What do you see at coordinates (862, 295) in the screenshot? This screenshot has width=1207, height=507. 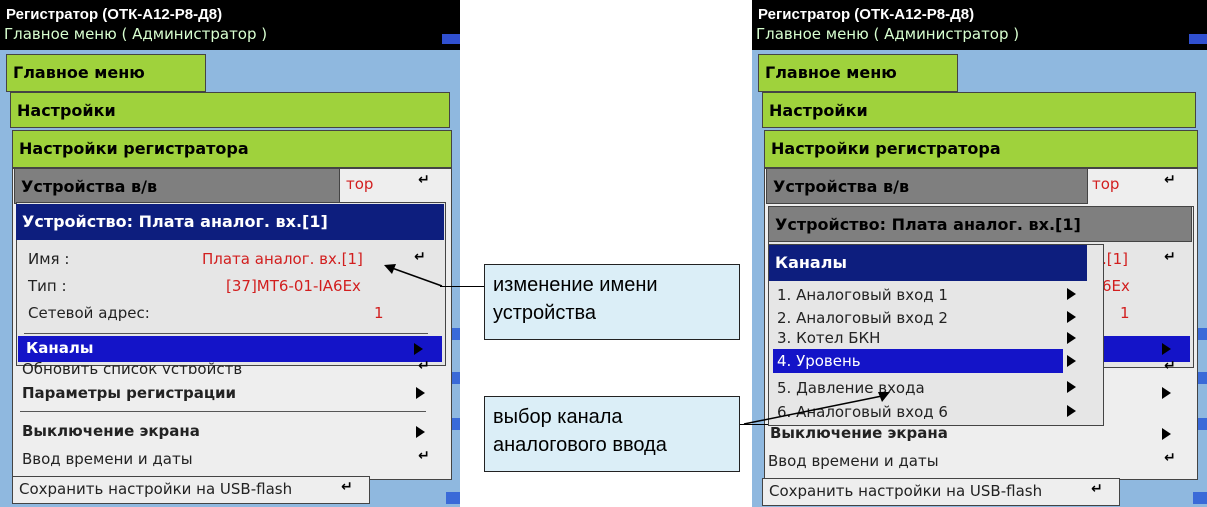 I see `channel-item-1: 1. Аналоговый вход 1` at bounding box center [862, 295].